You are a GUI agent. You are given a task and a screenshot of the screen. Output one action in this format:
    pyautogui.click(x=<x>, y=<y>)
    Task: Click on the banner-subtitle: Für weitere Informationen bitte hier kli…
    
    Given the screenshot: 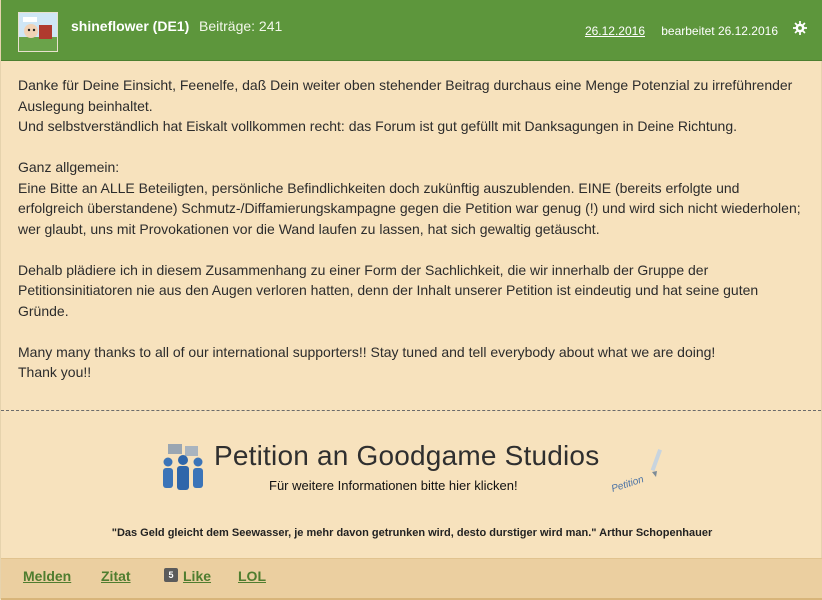 What is the action you would take?
    pyautogui.click(x=393, y=485)
    